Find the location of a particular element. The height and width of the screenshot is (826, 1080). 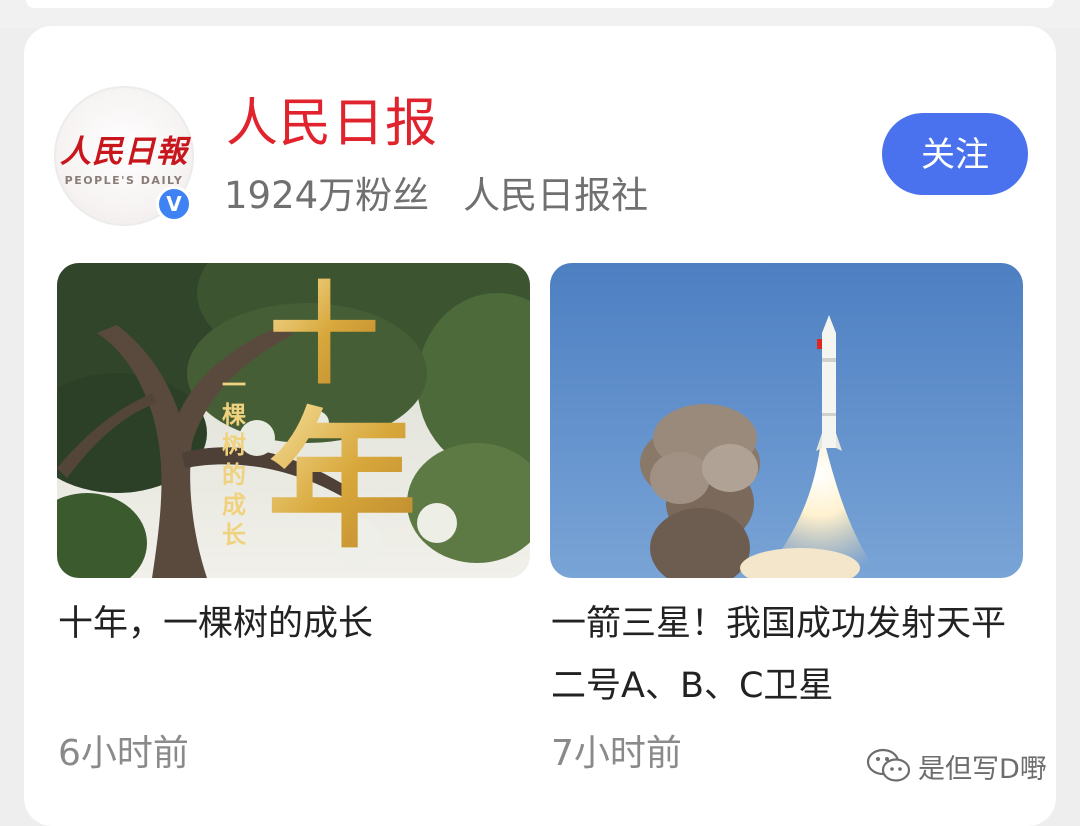

watermark-text: 是但写D嘢 is located at coordinates (982, 769).